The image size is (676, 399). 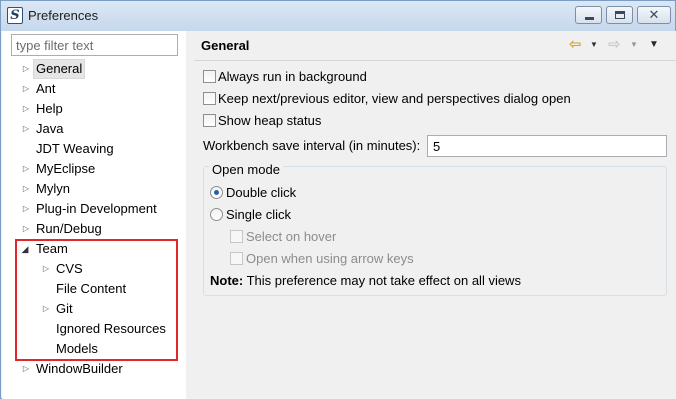 What do you see at coordinates (69, 228) in the screenshot?
I see `tree-item-label: Run/Debug` at bounding box center [69, 228].